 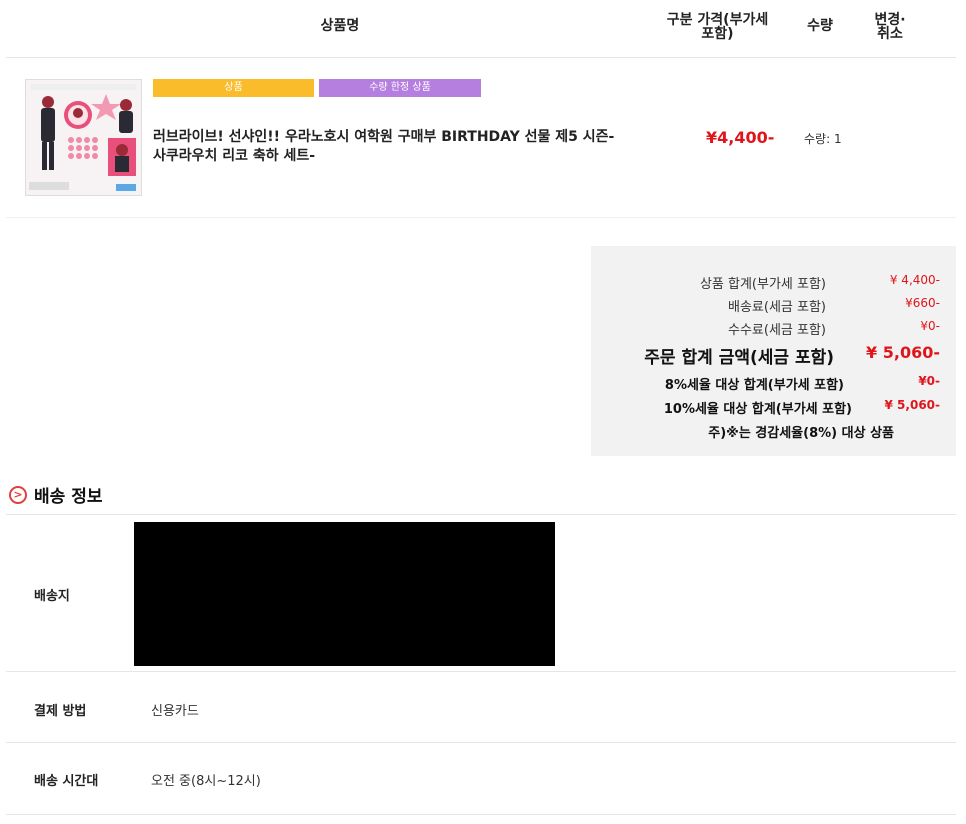 I want to click on summary-subtotal-value: ¥ 4,400-, so click(x=914, y=280).